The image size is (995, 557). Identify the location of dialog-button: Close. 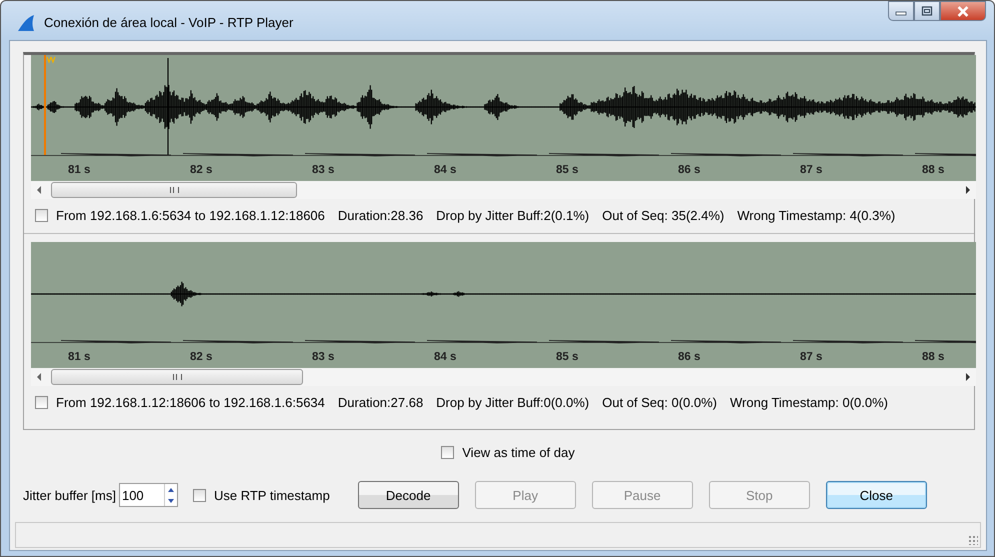
(876, 495).